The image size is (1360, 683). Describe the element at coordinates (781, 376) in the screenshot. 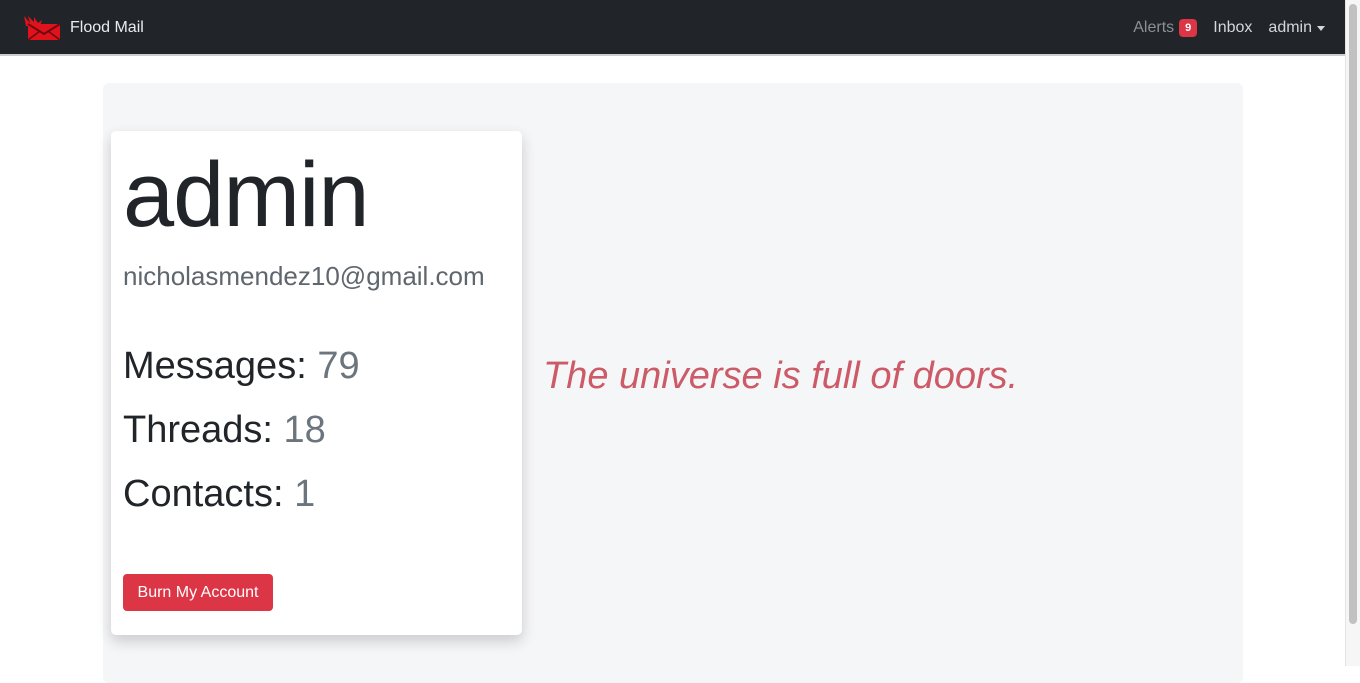

I see `profile-quote: The universe is full of doors.` at that location.